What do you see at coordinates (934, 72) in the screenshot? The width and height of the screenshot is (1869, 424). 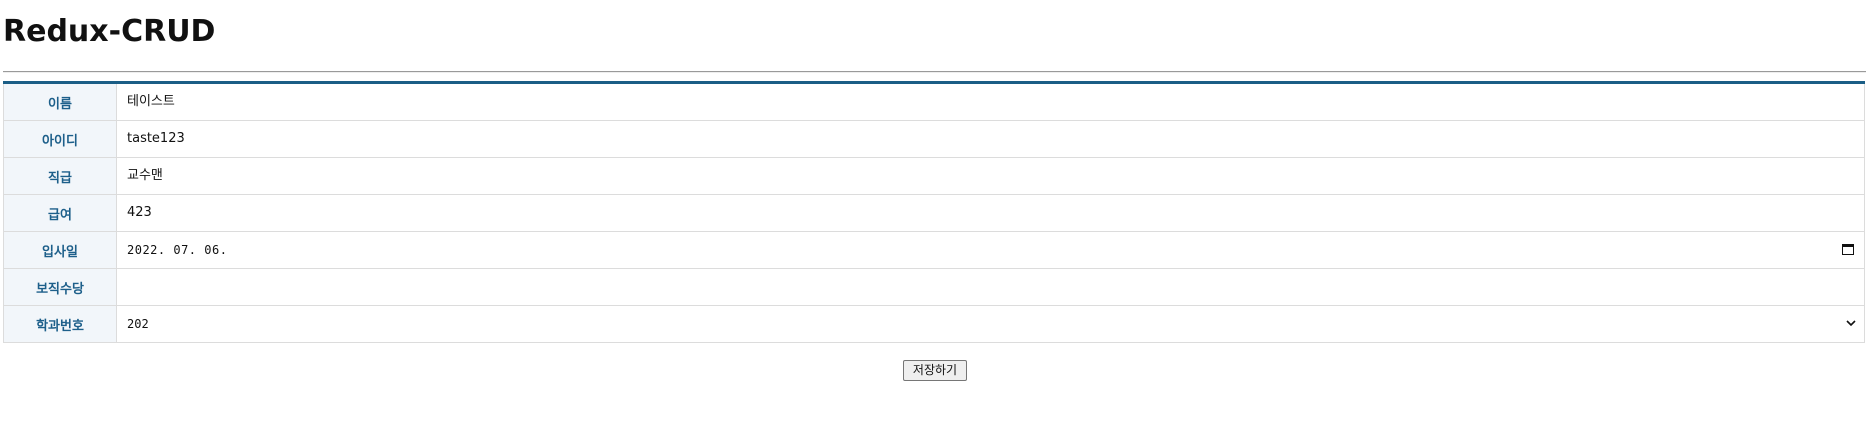 I see `title-divider` at bounding box center [934, 72].